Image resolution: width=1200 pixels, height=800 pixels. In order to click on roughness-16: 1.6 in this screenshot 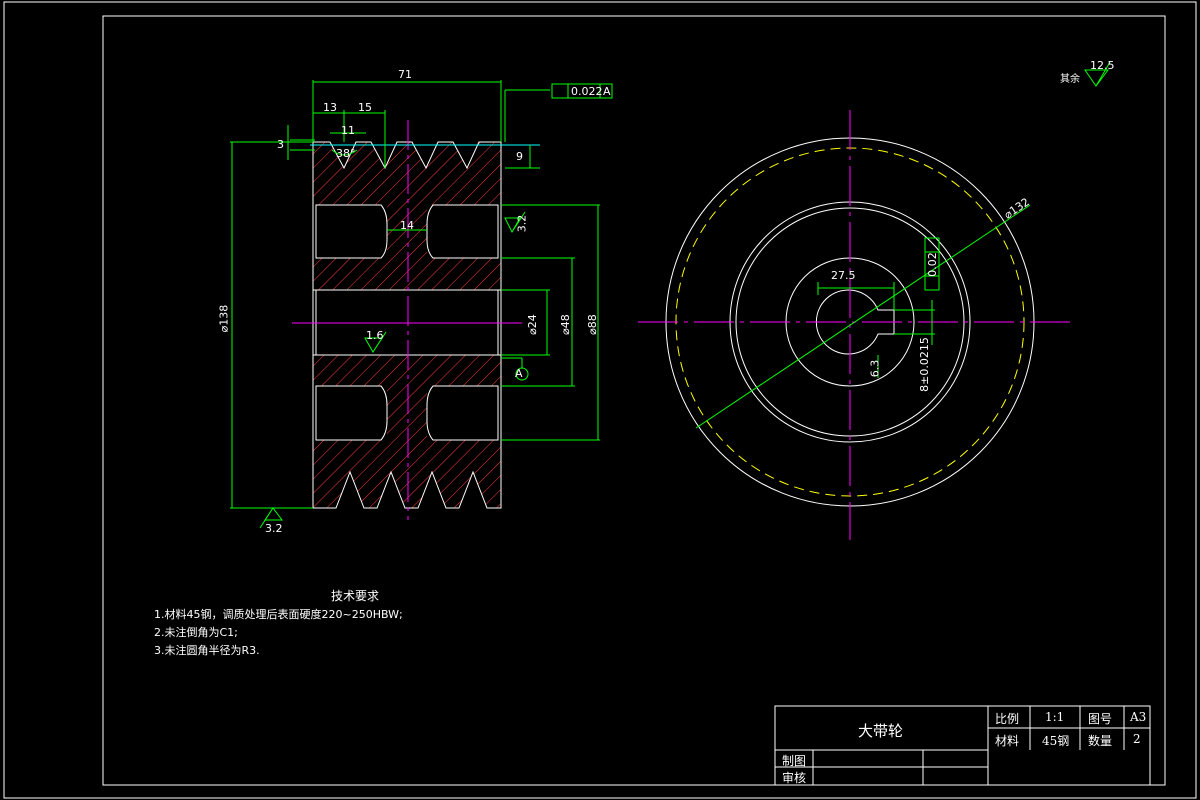, I will do `click(375, 335)`.